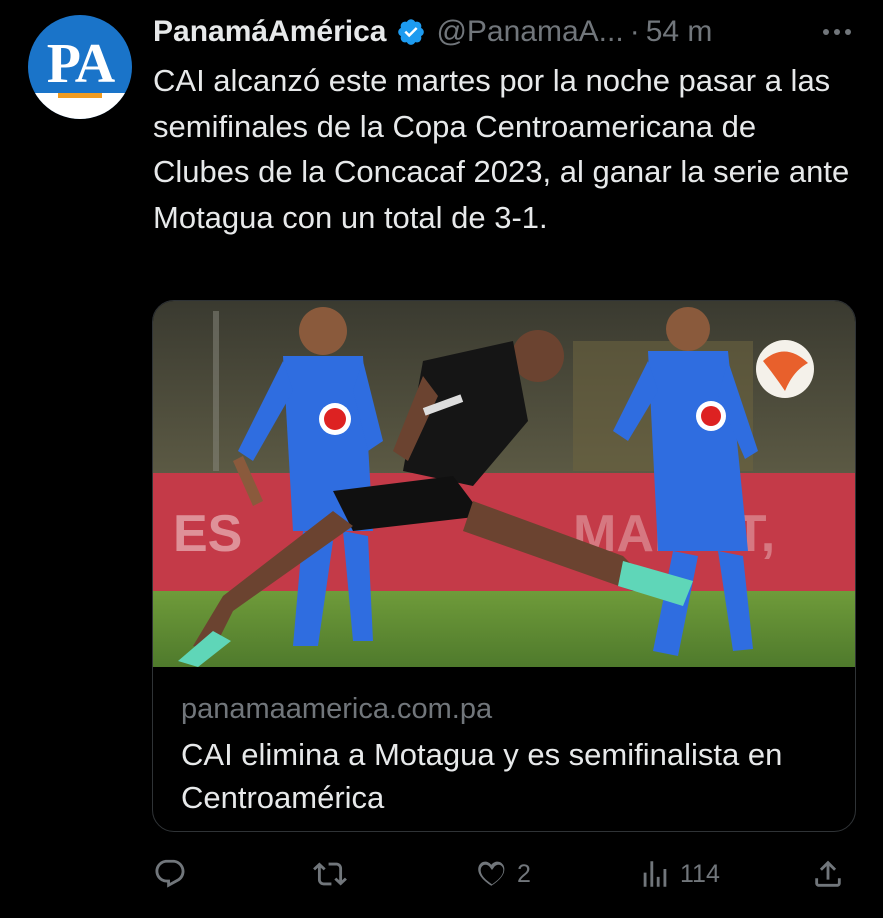 This screenshot has width=883, height=918. I want to click on share-icon, so click(828, 873).